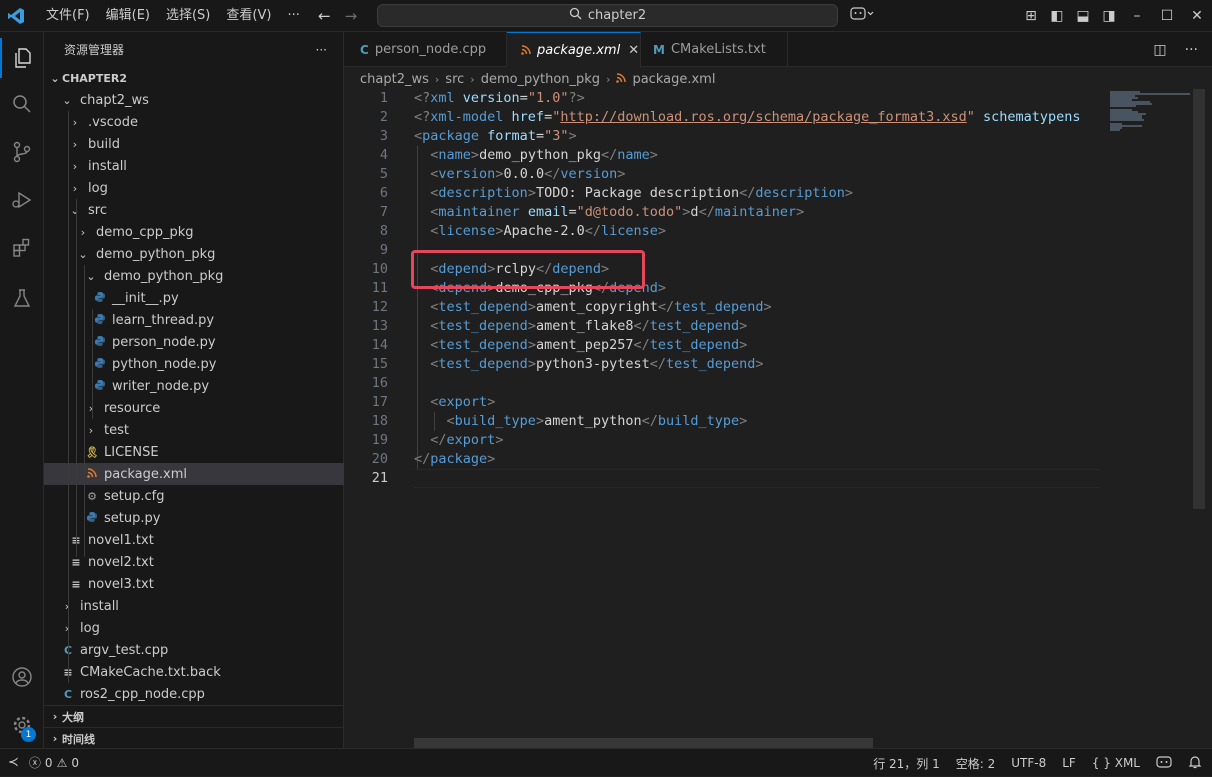 This screenshot has width=1212, height=777. I want to click on account-icon, so click(22, 677).